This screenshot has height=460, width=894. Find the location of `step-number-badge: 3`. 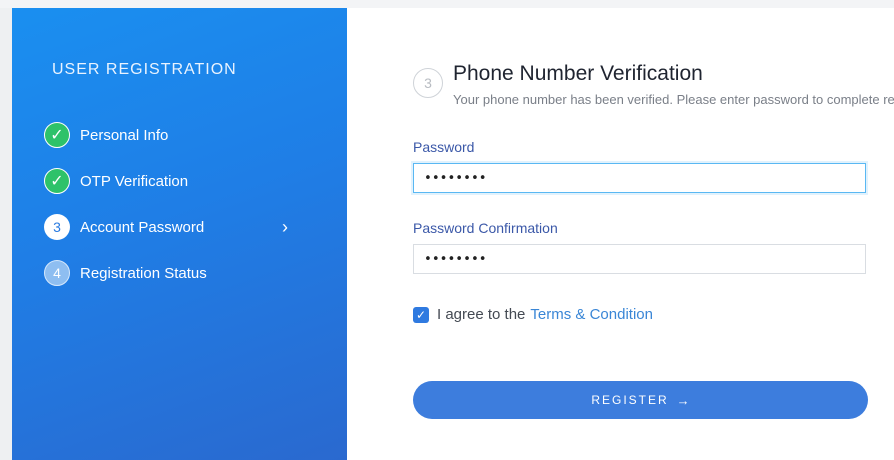

step-number-badge: 3 is located at coordinates (57, 227).